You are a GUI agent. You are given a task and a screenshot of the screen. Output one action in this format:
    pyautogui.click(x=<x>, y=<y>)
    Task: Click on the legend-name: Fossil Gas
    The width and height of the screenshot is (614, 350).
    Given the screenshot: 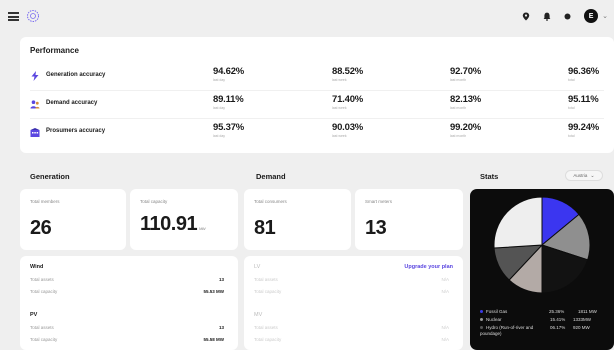 What is the action you would take?
    pyautogui.click(x=497, y=311)
    